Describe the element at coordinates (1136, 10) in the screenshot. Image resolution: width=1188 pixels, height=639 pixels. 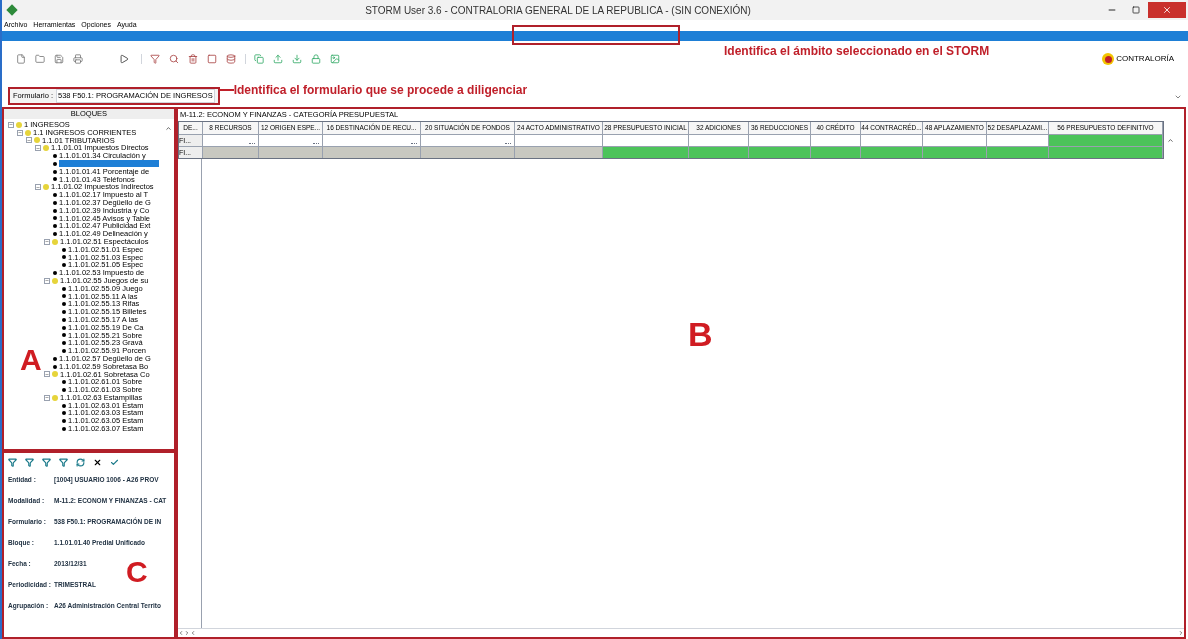
I see `maximize-icon` at that location.